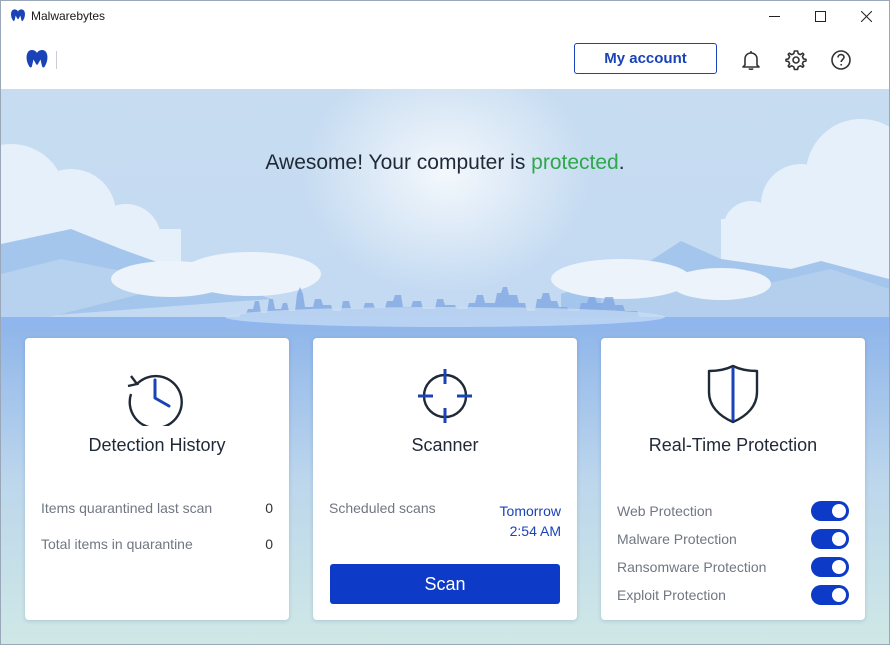 This screenshot has height=645, width=890. I want to click on maximize-icon, so click(820, 16).